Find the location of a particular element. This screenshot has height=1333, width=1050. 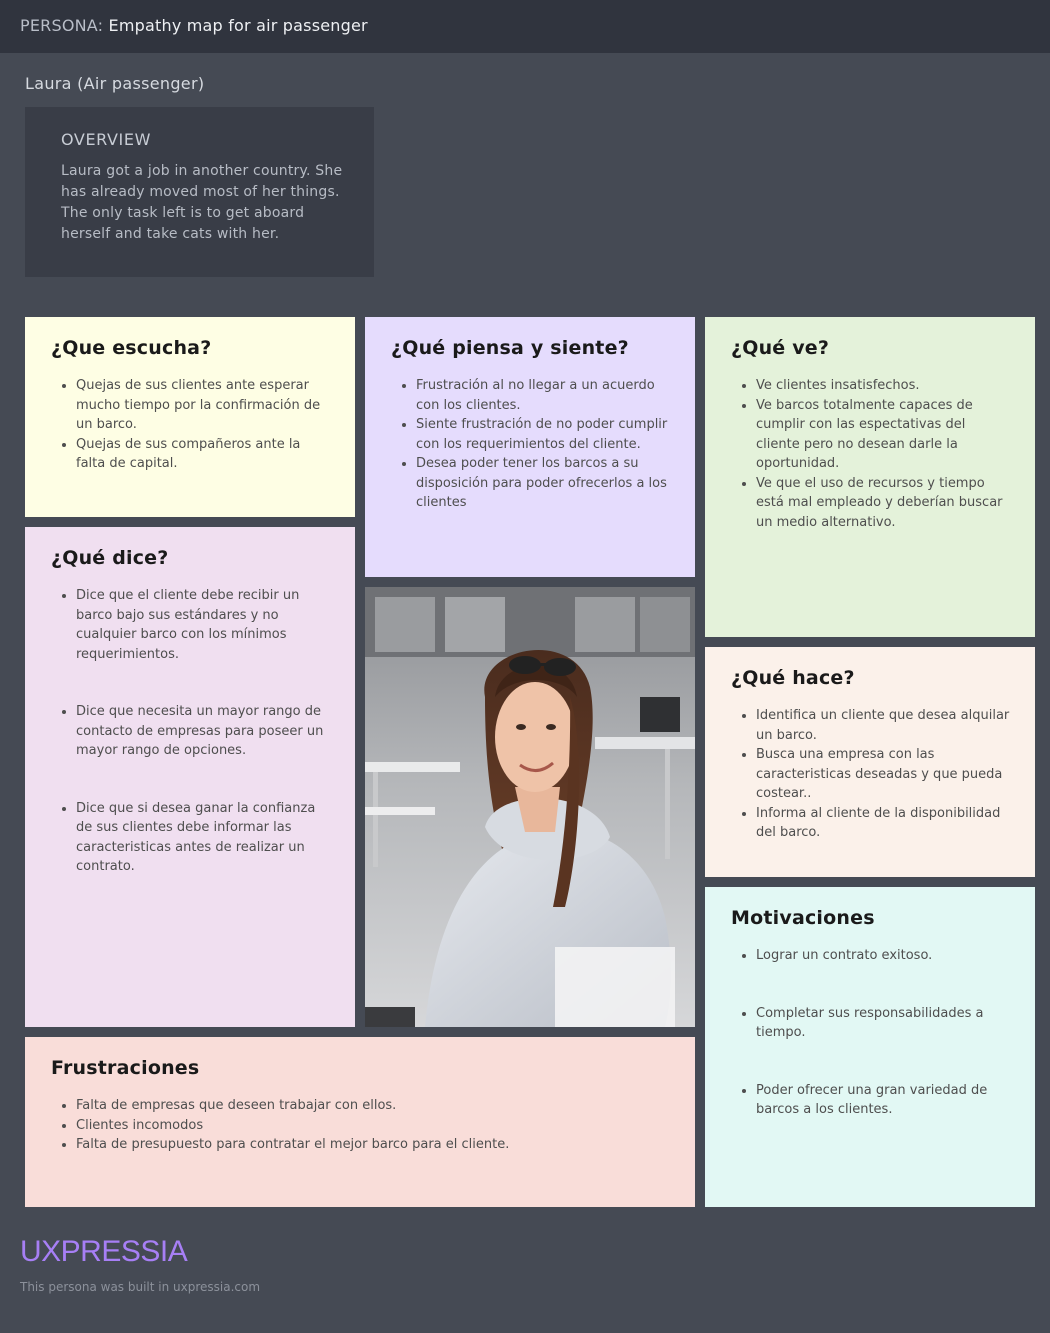

card-title: ¿Que escucha? is located at coordinates (131, 348).